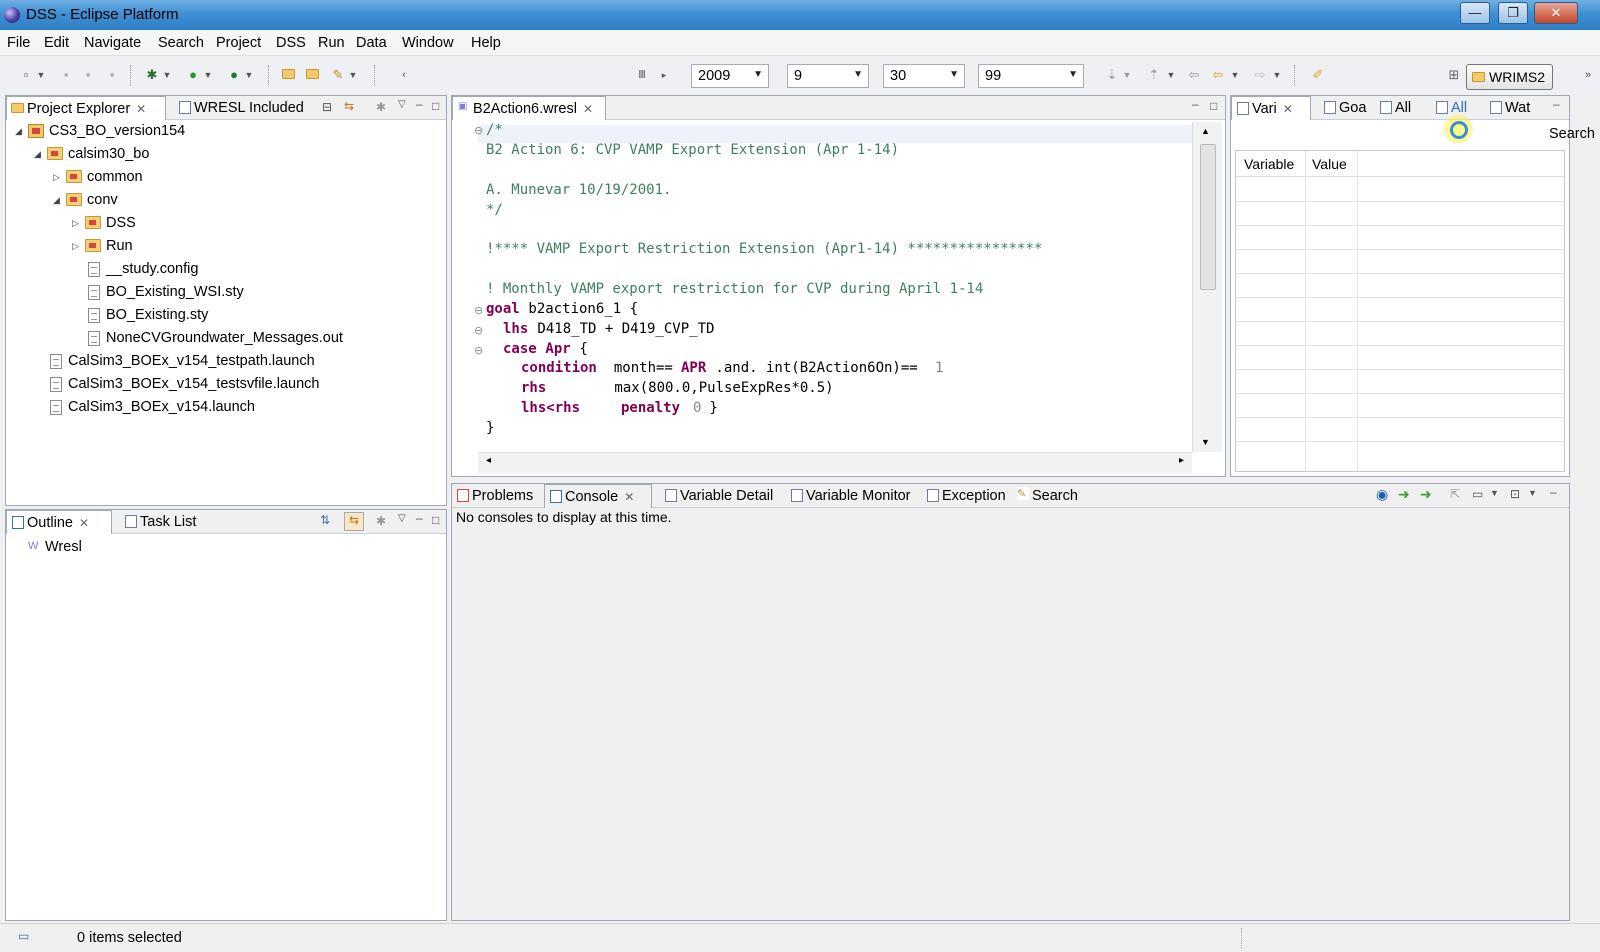 This screenshot has height=952, width=1600. Describe the element at coordinates (1347, 108) in the screenshot. I see `tab-goals: Goa` at that location.